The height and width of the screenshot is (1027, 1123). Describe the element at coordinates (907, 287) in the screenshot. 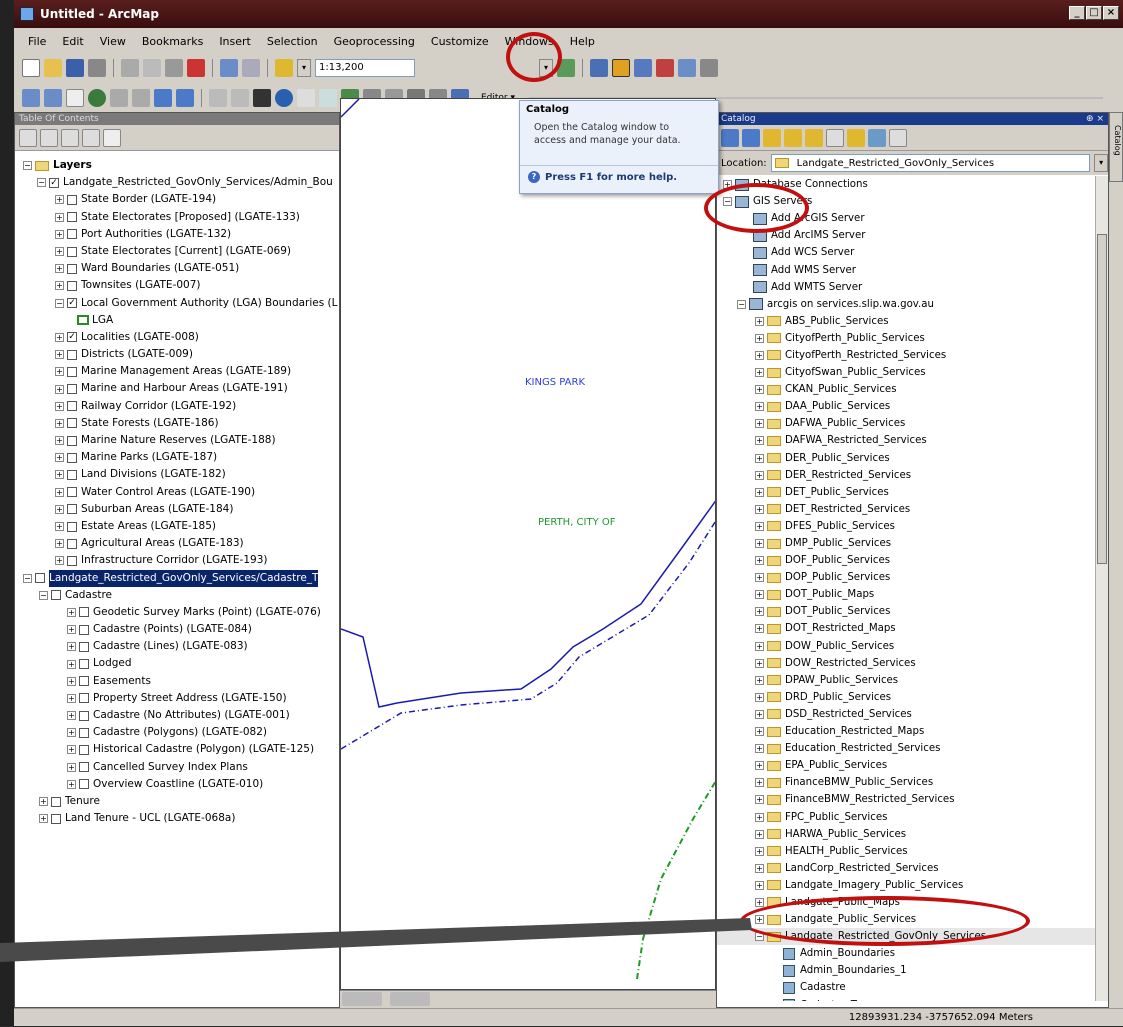

I see `add-server-action: Add WMTS Server` at that location.